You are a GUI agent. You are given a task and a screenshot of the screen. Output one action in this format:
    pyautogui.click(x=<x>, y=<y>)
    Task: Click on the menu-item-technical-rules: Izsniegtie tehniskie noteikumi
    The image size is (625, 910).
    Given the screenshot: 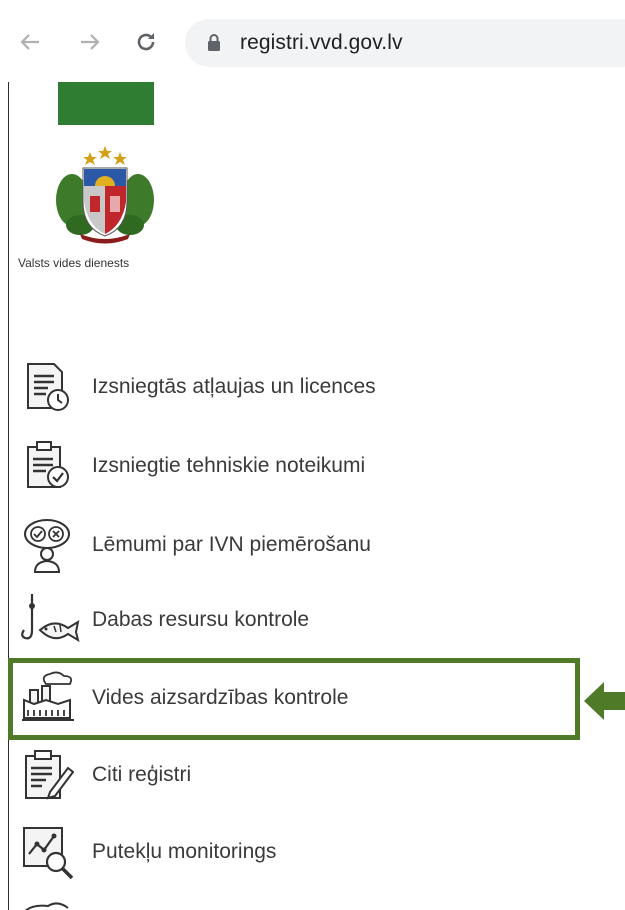 What is the action you would take?
    pyautogui.click(x=290, y=466)
    